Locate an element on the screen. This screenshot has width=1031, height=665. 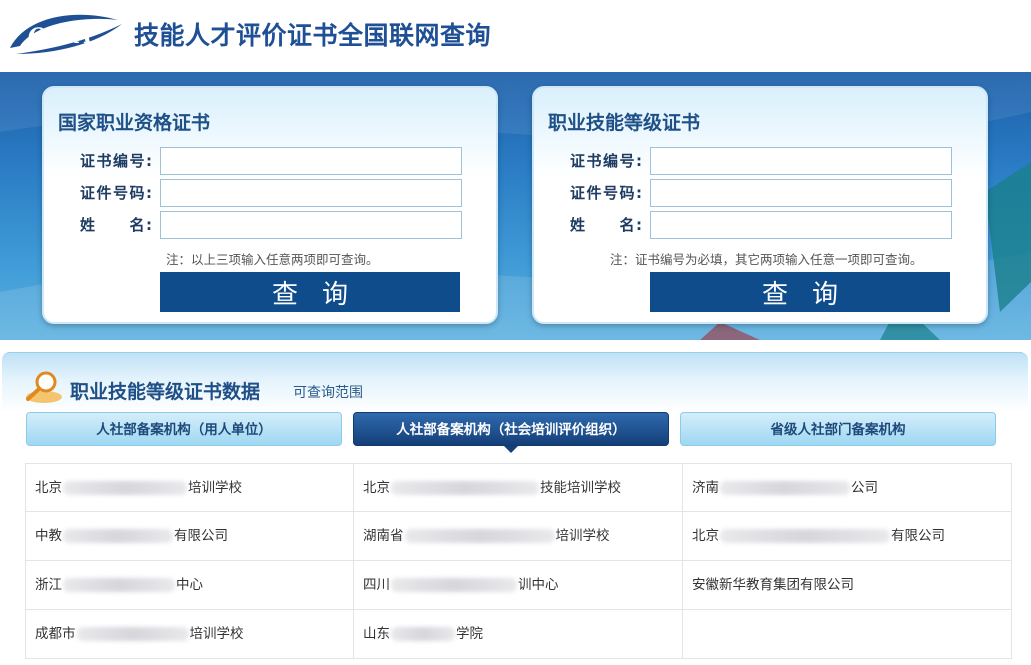
page-header: OSTA 技能人才评价证书全国联网查询 is located at coordinates (515, 36).